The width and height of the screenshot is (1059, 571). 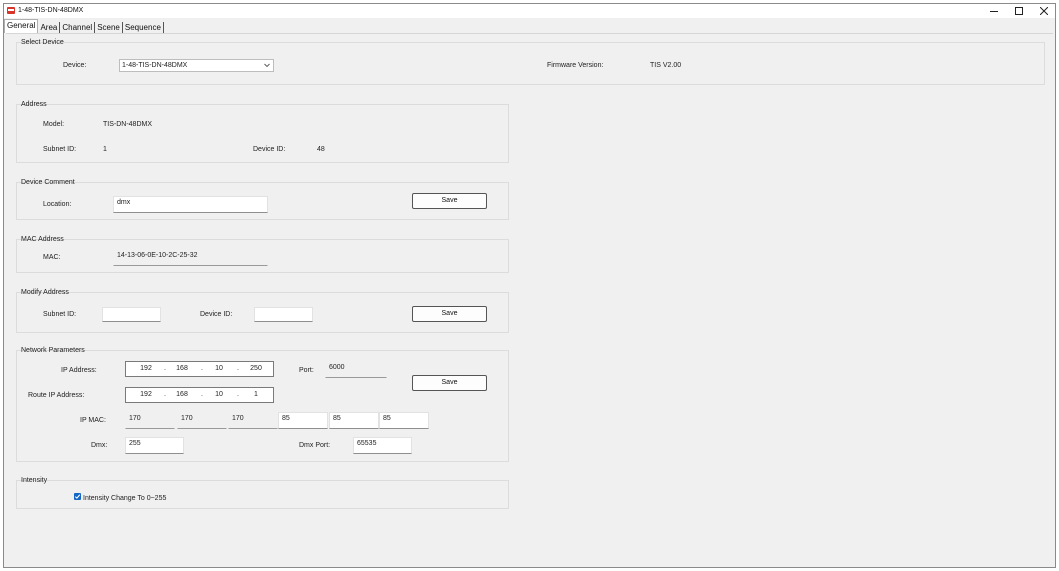 I want to click on ip-octet-3: 10, so click(x=219, y=368).